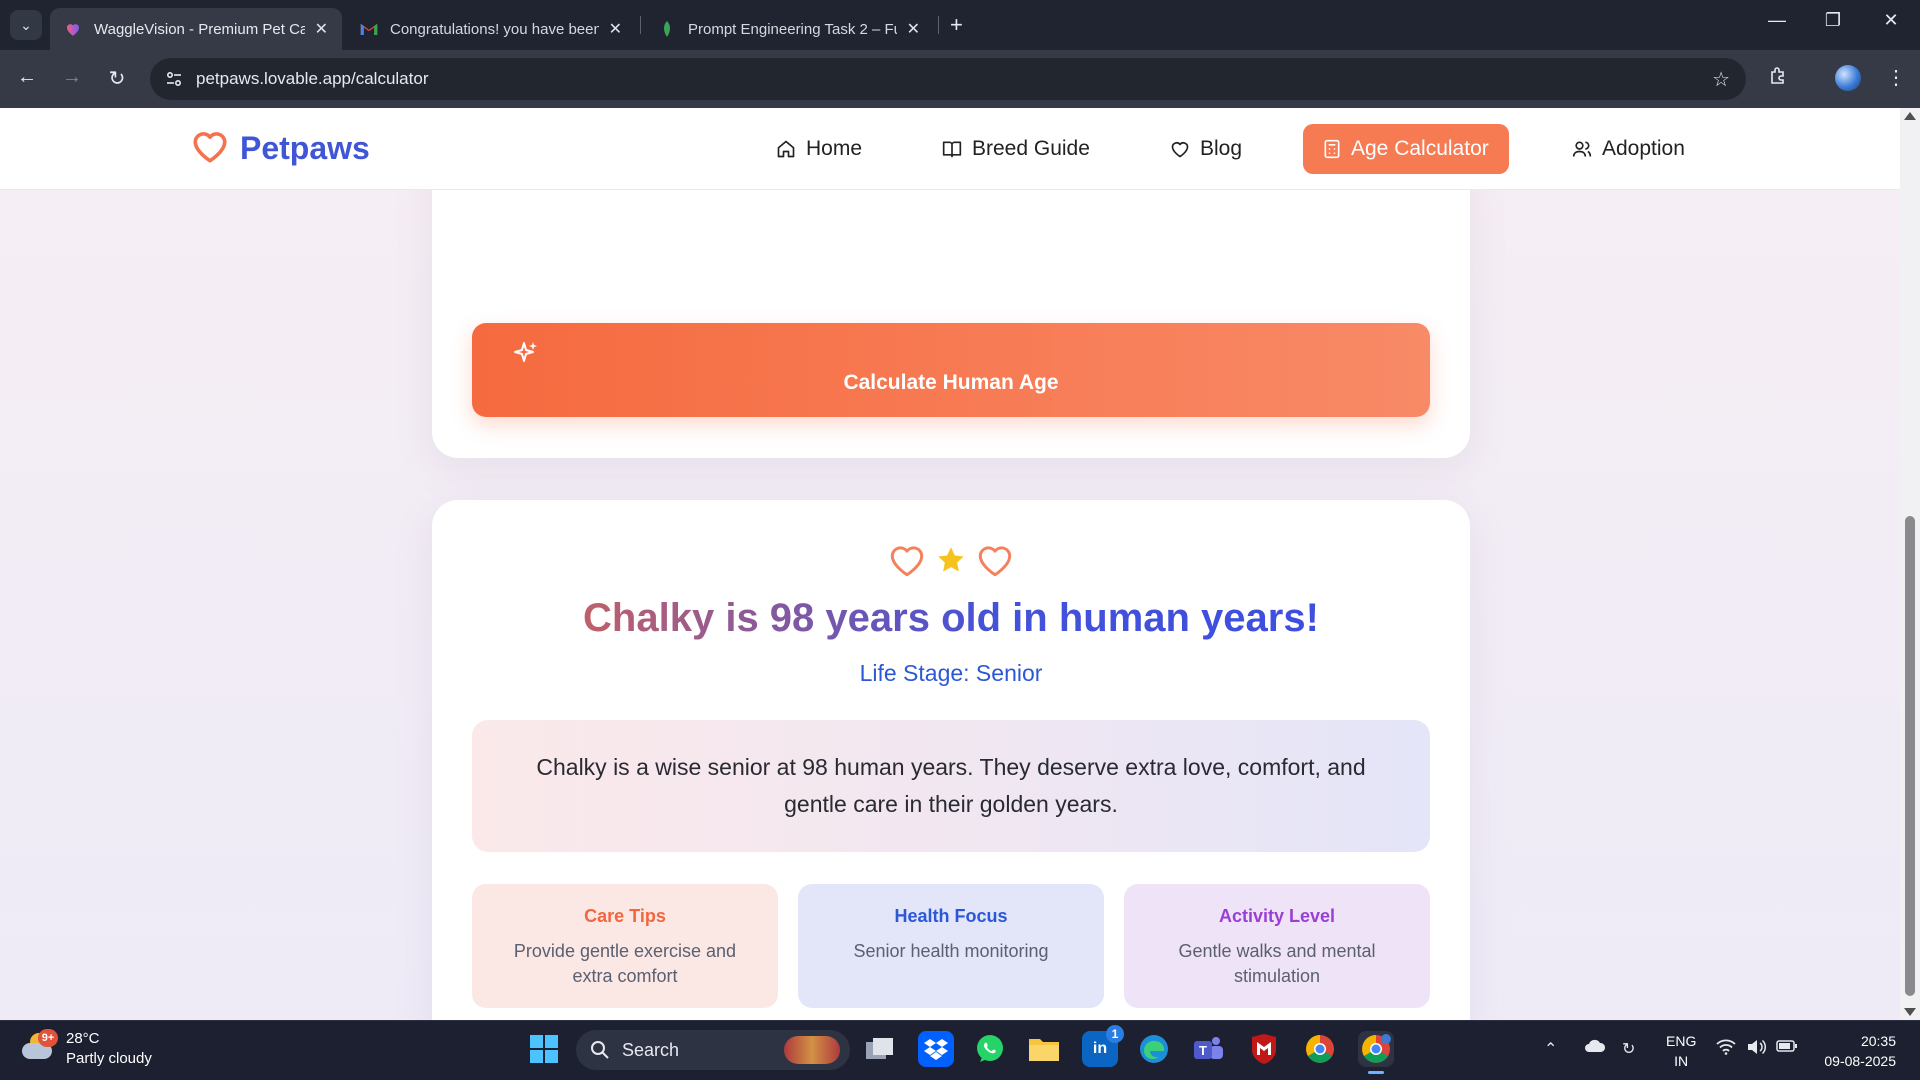  I want to click on task-view-button, so click(880, 1049).